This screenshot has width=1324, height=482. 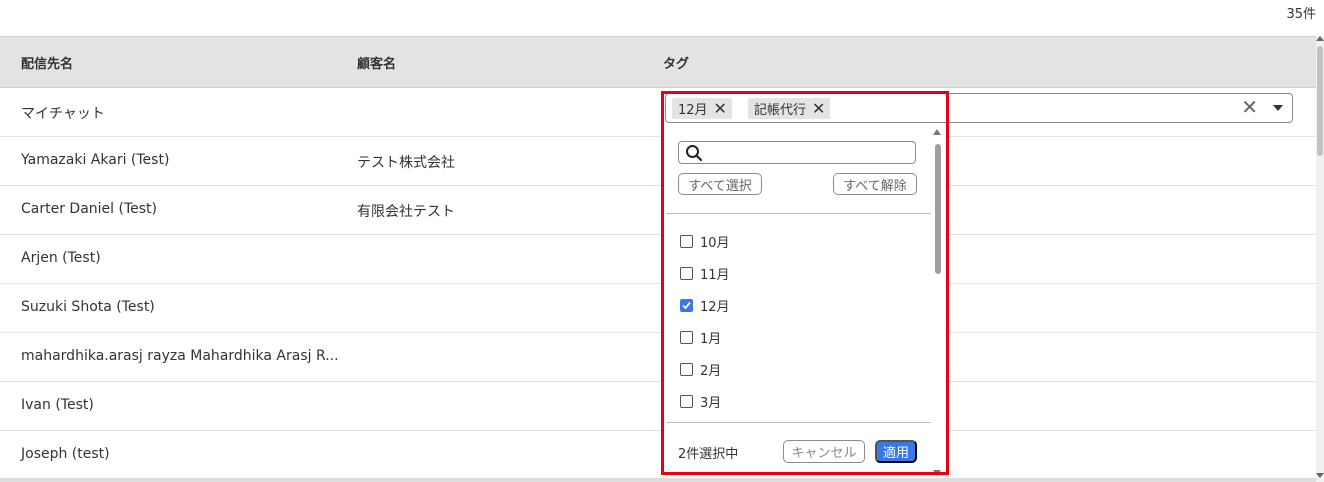 I want to click on option-item: 2月, so click(x=700, y=369).